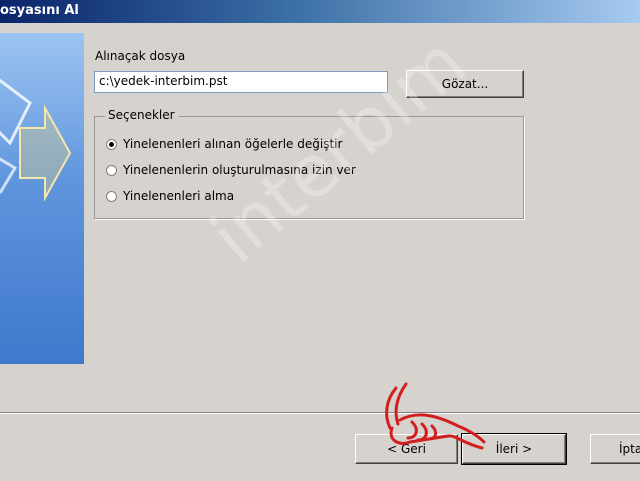 This screenshot has height=481, width=640. Describe the element at coordinates (36, 140) in the screenshot. I see `arrow-graphic-icon` at that location.